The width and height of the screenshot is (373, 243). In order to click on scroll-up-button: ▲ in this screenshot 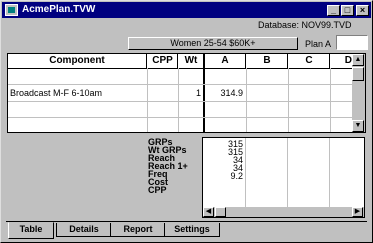, I will do `click(358, 60)`.